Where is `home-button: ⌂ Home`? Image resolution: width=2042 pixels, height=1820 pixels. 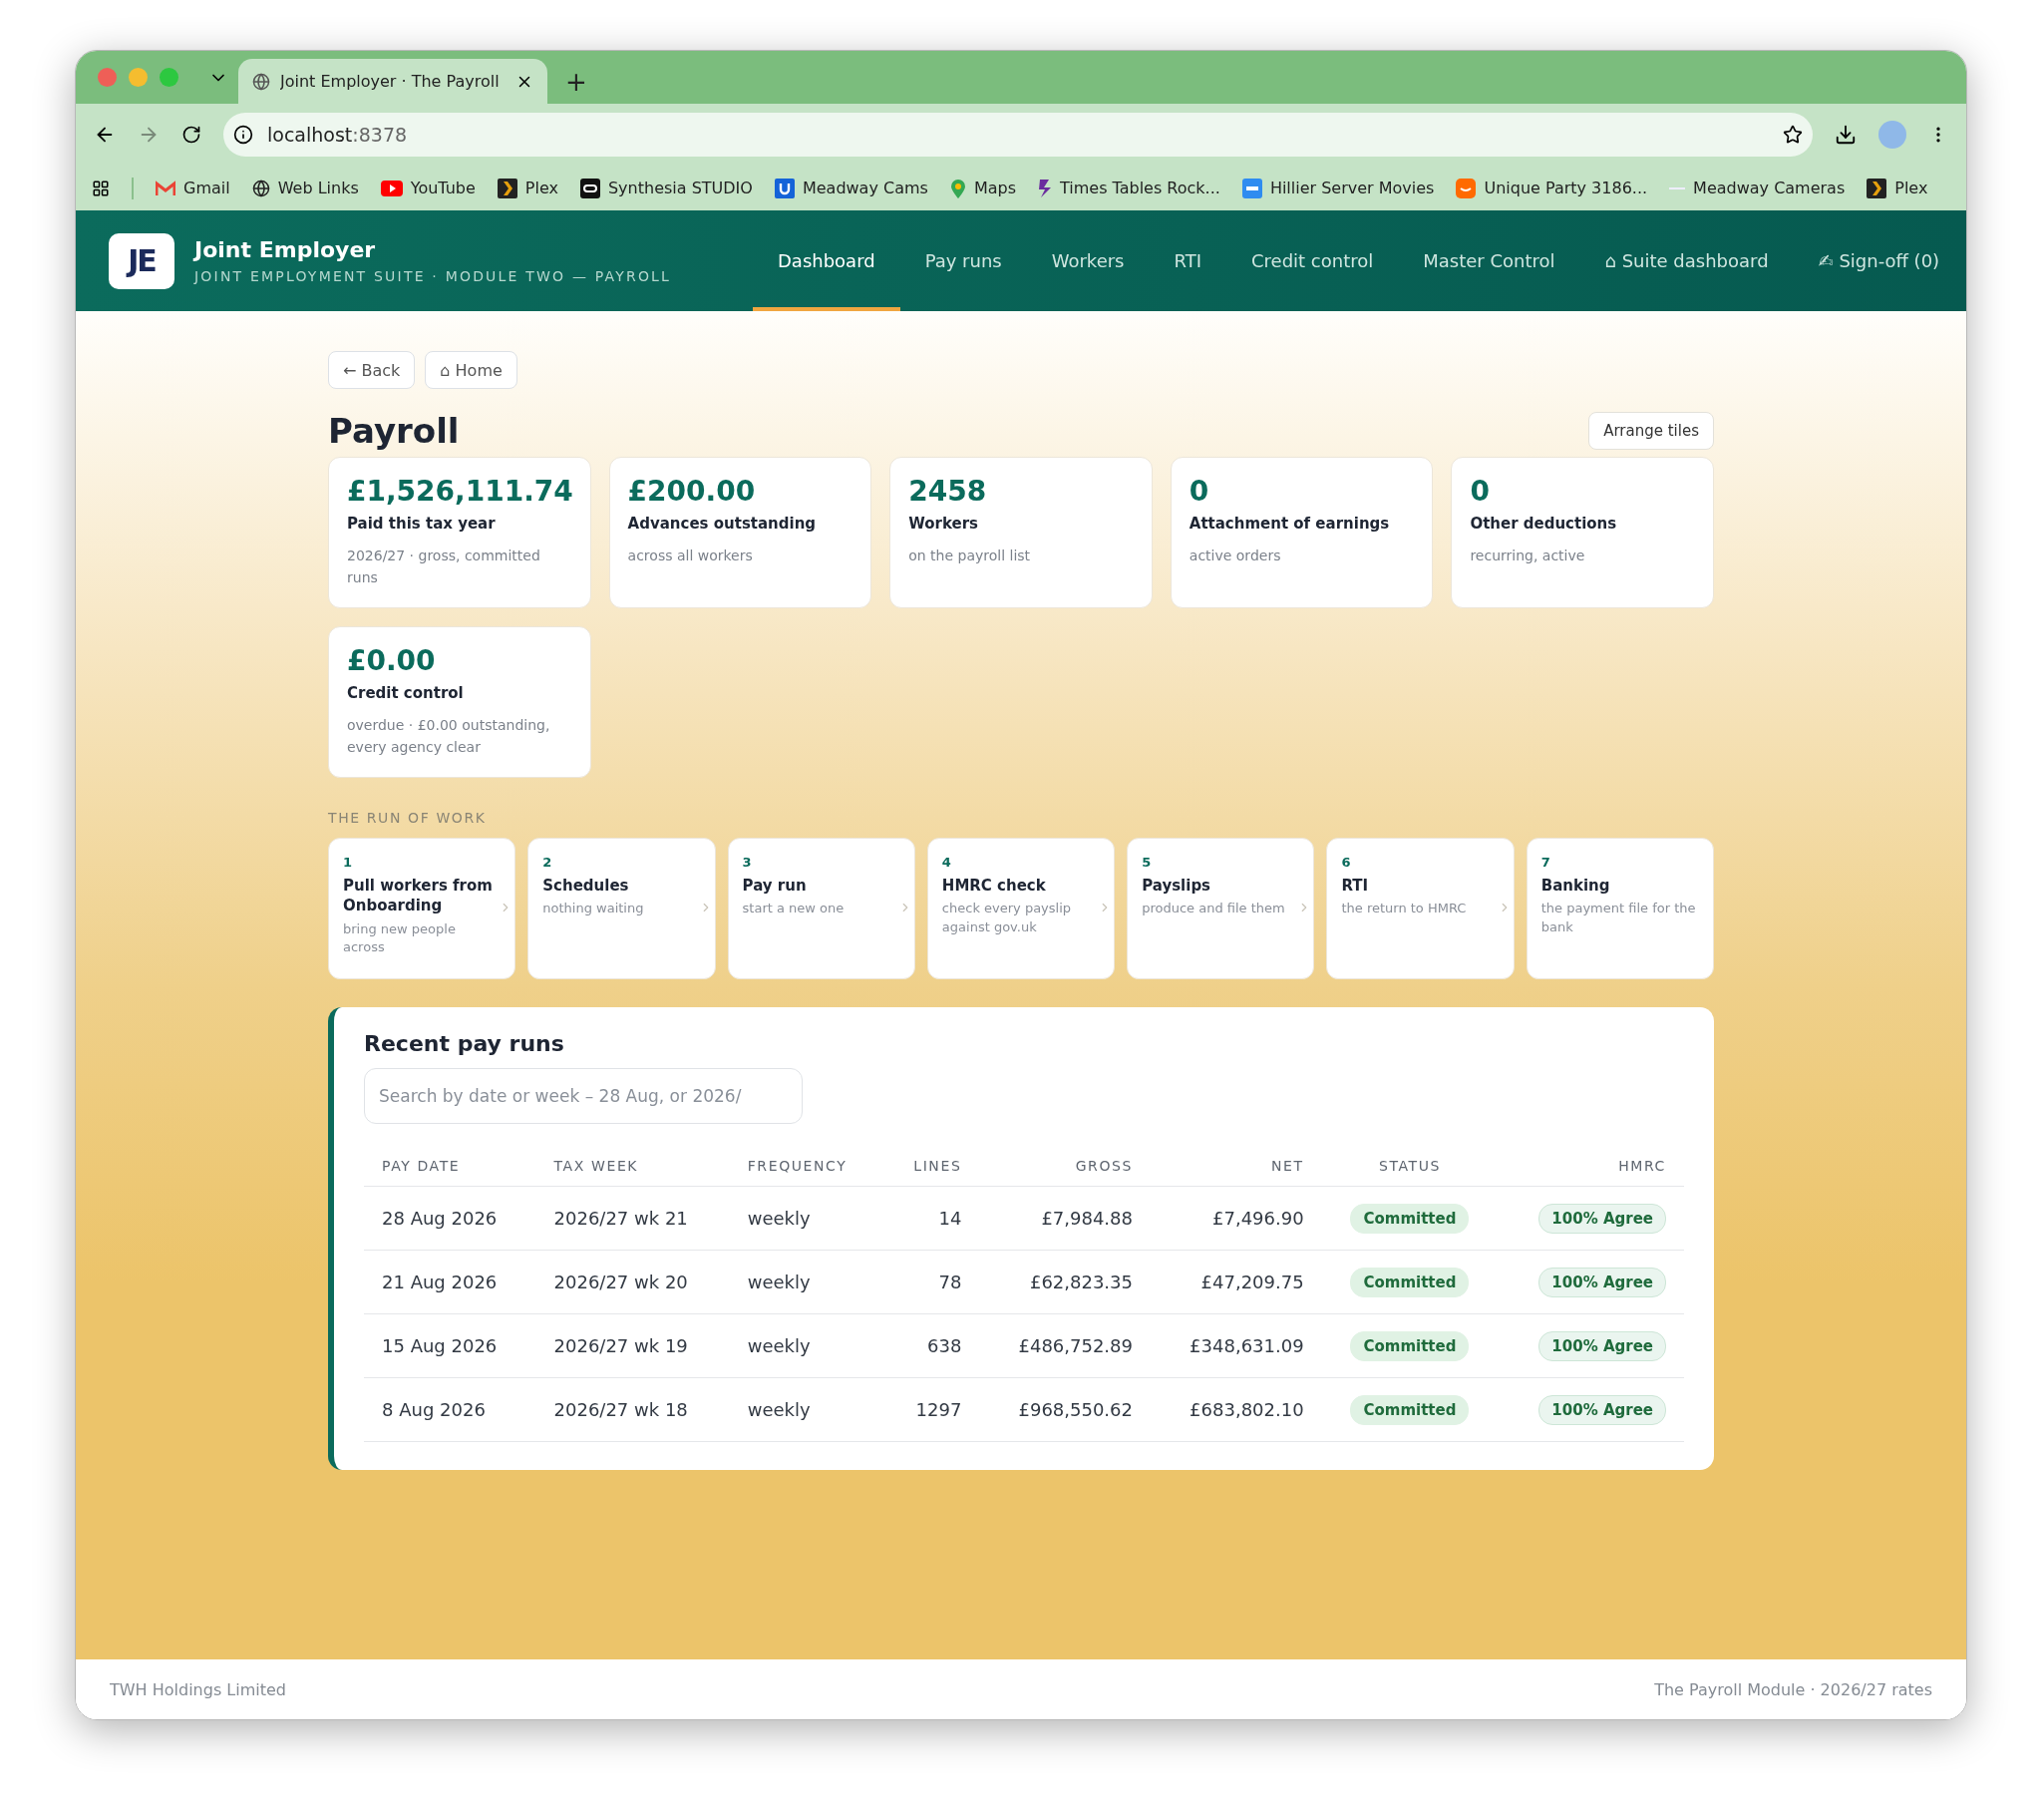 home-button: ⌂ Home is located at coordinates (471, 370).